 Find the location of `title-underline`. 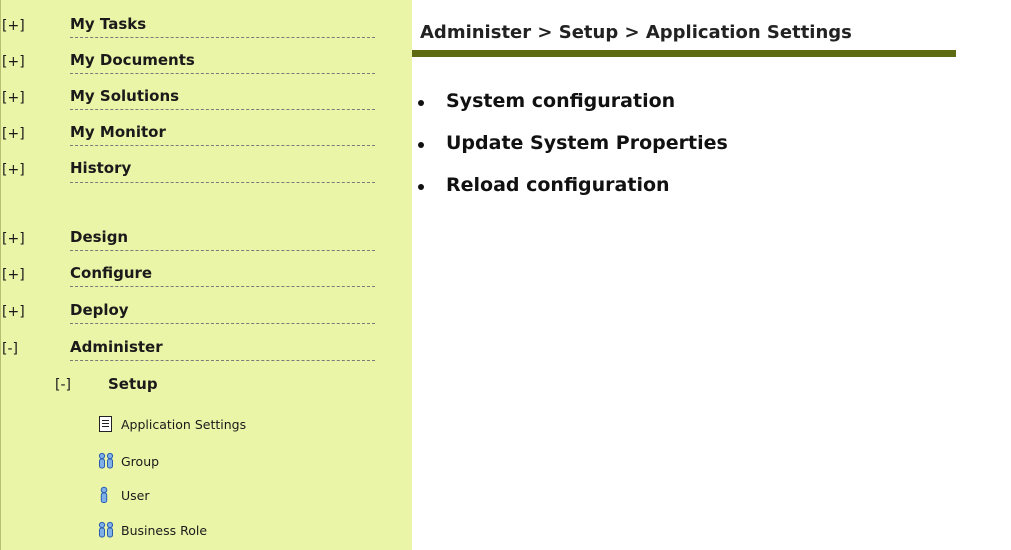

title-underline is located at coordinates (684, 53).